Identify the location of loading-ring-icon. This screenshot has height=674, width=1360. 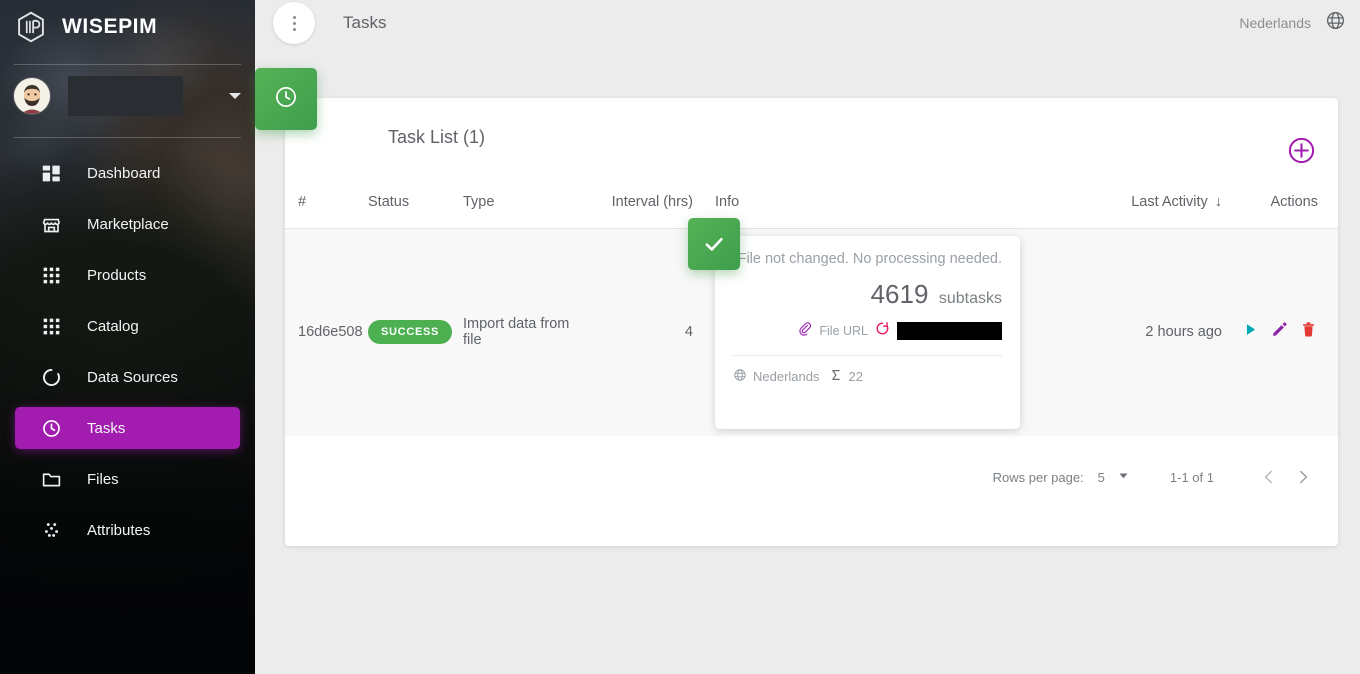
(51, 377).